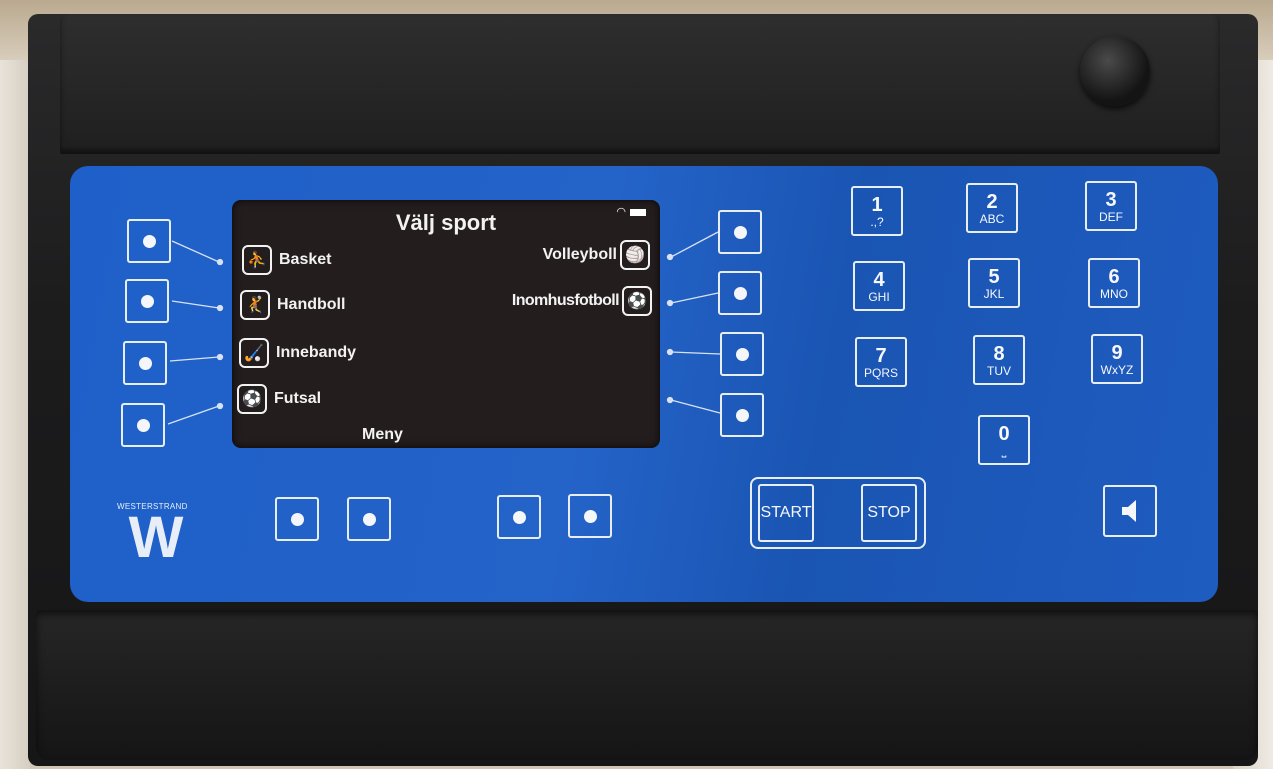 The width and height of the screenshot is (1273, 769). I want to click on sport-label: Handboll, so click(311, 304).